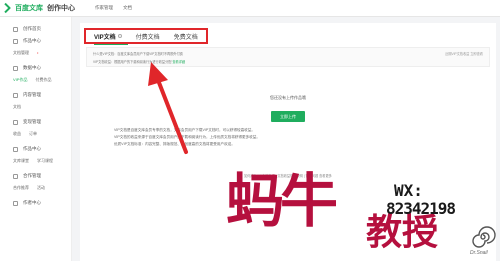 The height and width of the screenshot is (261, 500). Describe the element at coordinates (408, 190) in the screenshot. I see `watermark-wx-label: WX:` at that location.